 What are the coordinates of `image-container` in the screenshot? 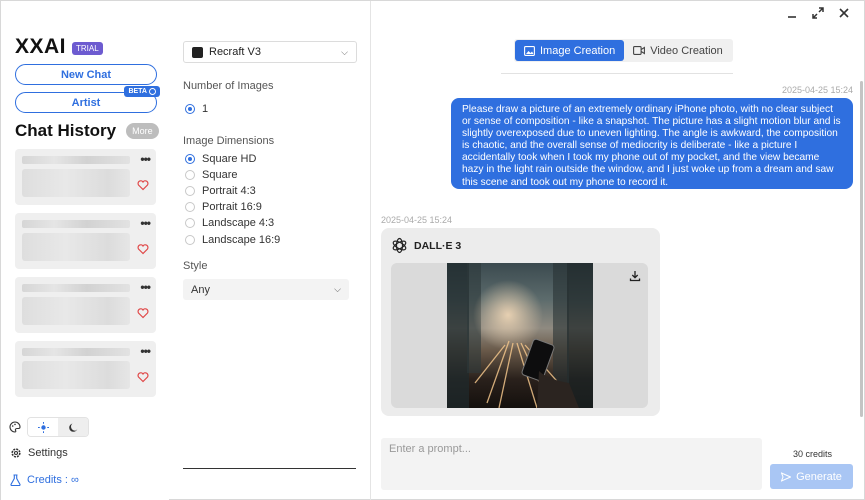 It's located at (519, 335).